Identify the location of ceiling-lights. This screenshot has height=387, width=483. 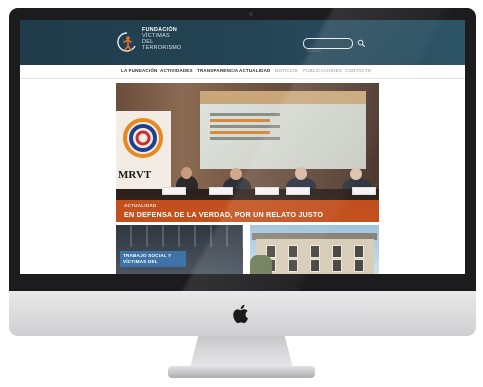
(179, 236).